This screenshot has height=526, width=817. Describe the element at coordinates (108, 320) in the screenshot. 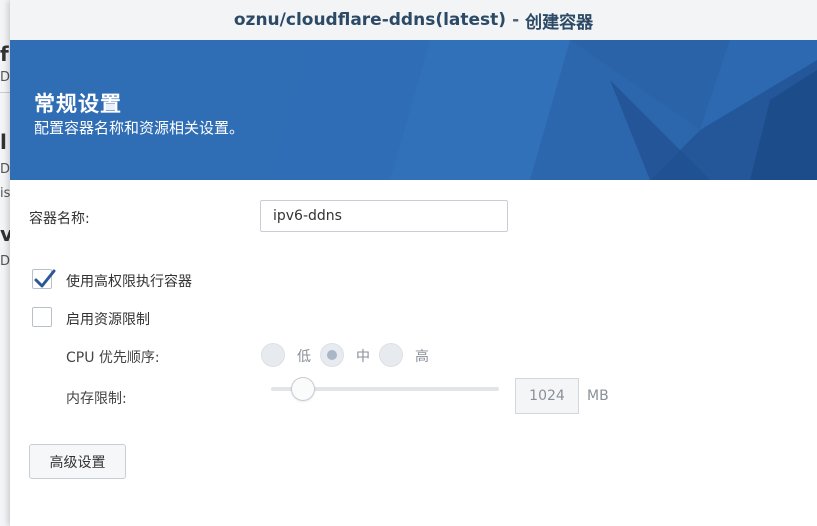

I see `resource-limit-label: 启用资源限制` at that location.